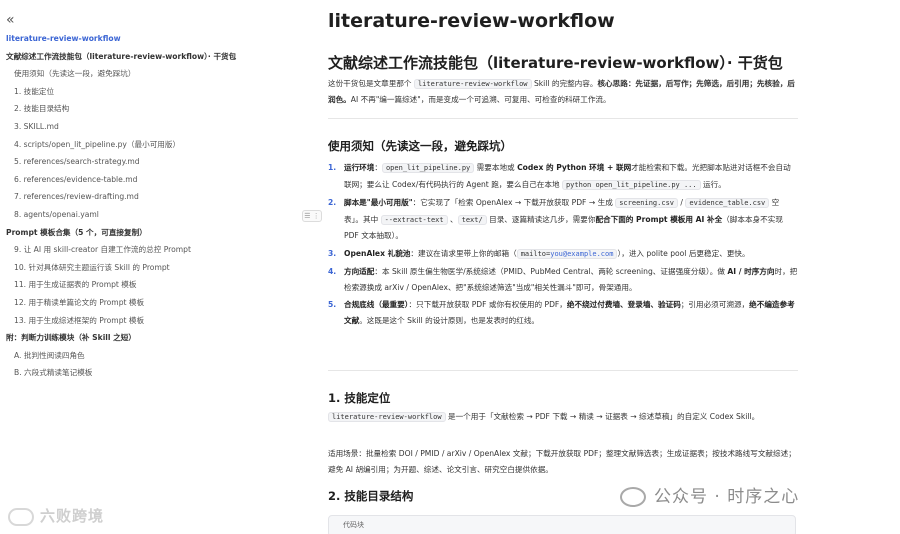  Describe the element at coordinates (151, 215) in the screenshot. I see `toc-item: 8. agents/openai.yaml` at that location.